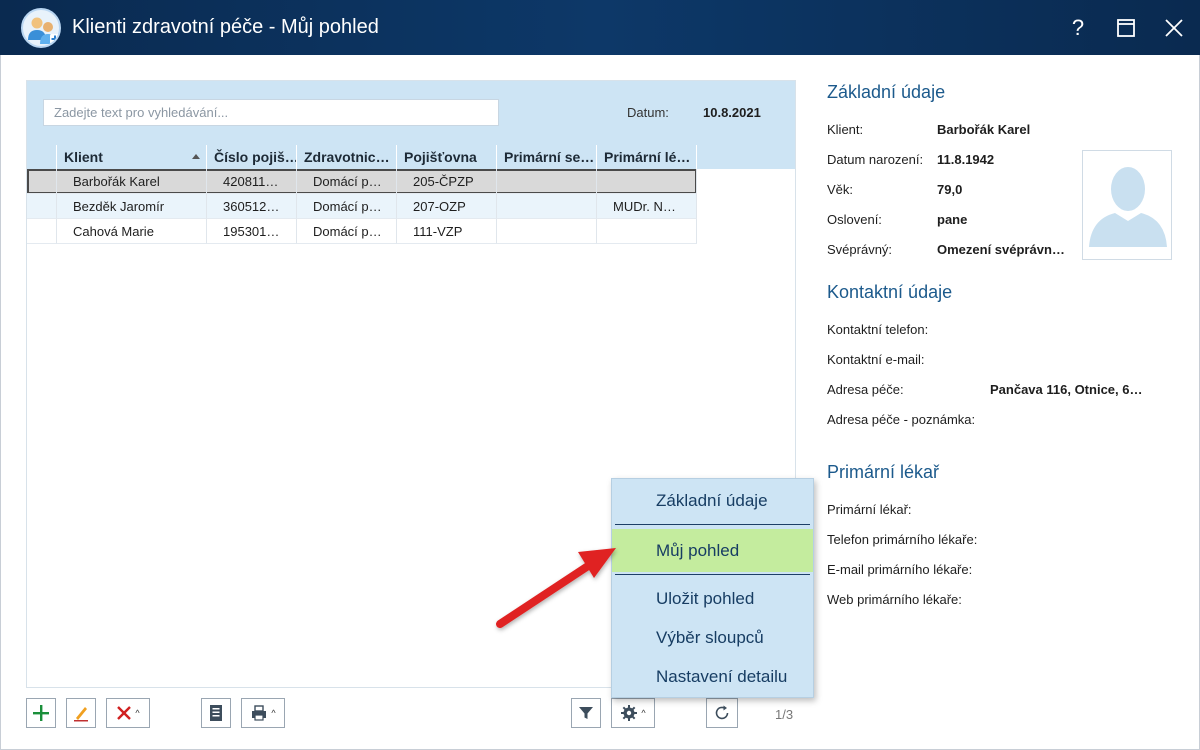  I want to click on cell-klient: Bezděk Jaromír, so click(132, 206).